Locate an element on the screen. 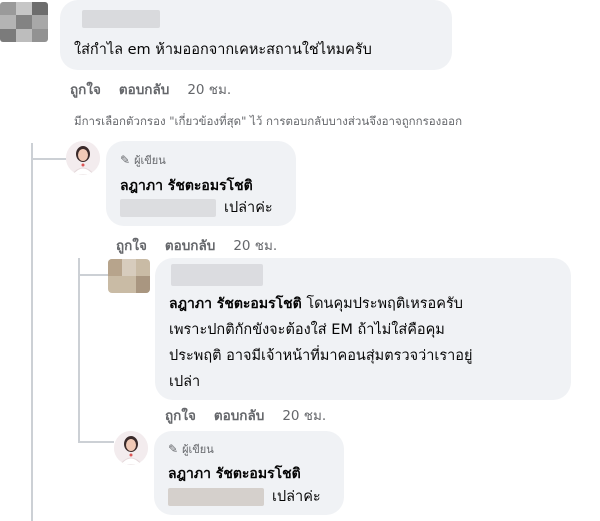  thread-connector is located at coordinates (49, 159).